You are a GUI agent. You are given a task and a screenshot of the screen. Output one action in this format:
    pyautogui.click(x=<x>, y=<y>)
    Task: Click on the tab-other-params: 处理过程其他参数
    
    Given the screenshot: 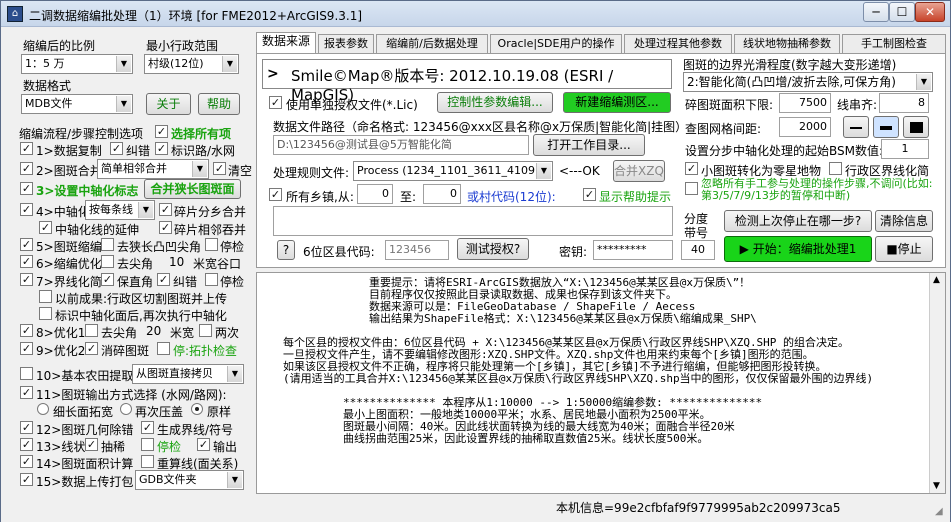 What is the action you would take?
    pyautogui.click(x=678, y=43)
    